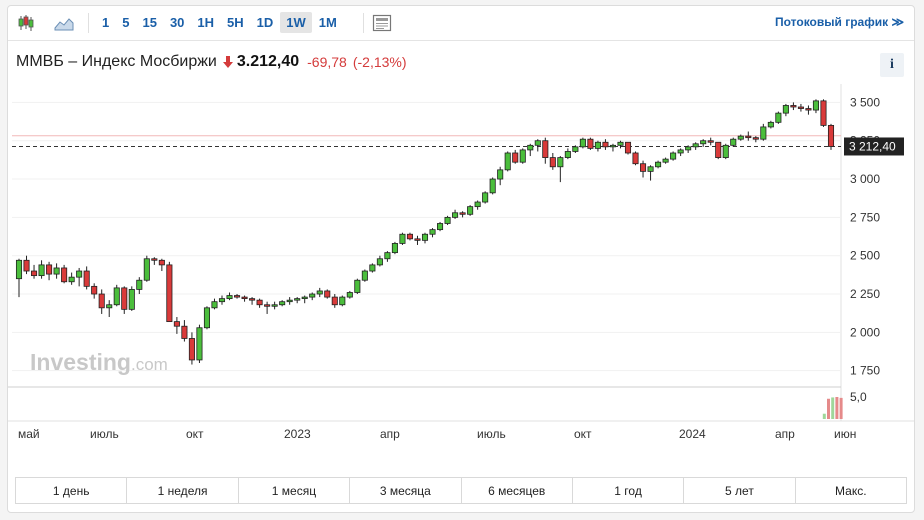 Image resolution: width=924 pixels, height=520 pixels. Describe the element at coordinates (865, 179) in the screenshot. I see `price-tick-label: 3 000` at that location.